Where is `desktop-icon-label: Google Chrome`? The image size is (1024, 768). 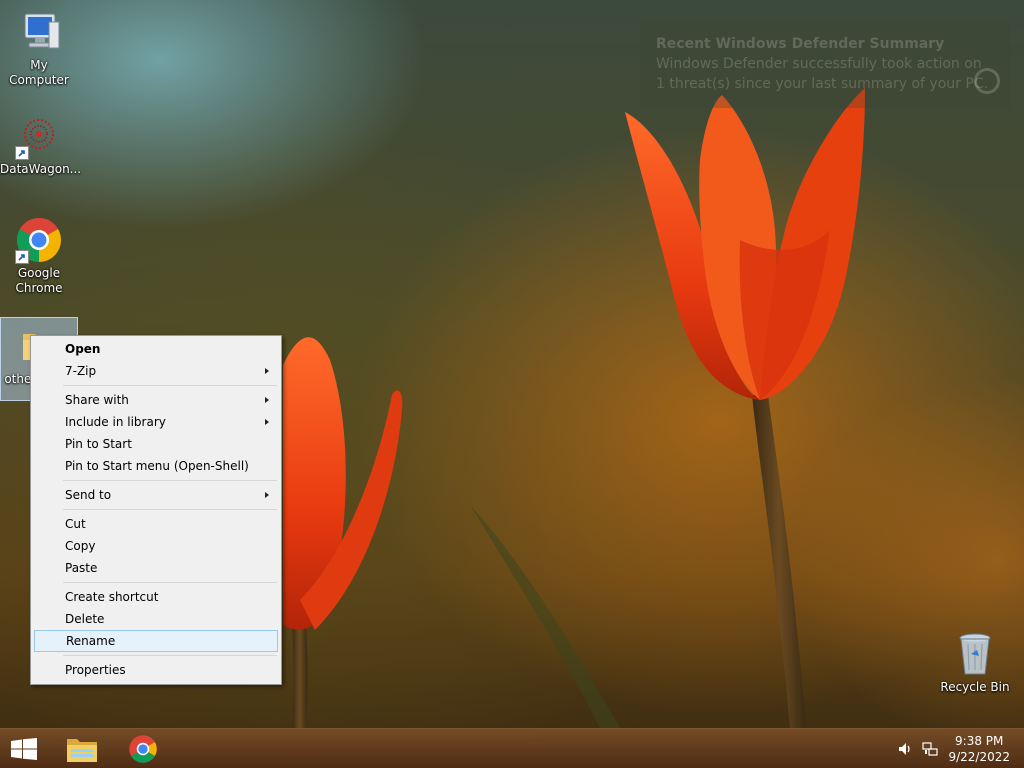
desktop-icon-label: Google Chrome is located at coordinates (39, 280).